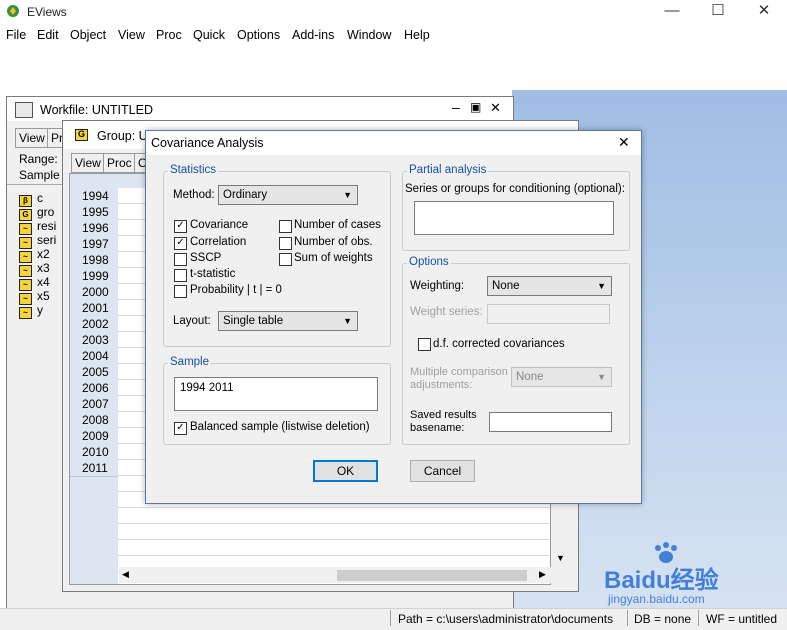  I want to click on row-header-year: 1994, so click(94, 196).